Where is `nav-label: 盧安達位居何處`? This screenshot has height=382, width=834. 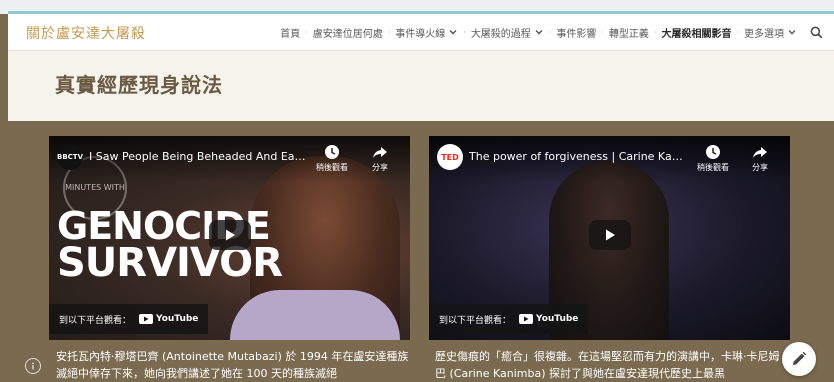
nav-label: 盧安達位居何處 is located at coordinates (347, 34).